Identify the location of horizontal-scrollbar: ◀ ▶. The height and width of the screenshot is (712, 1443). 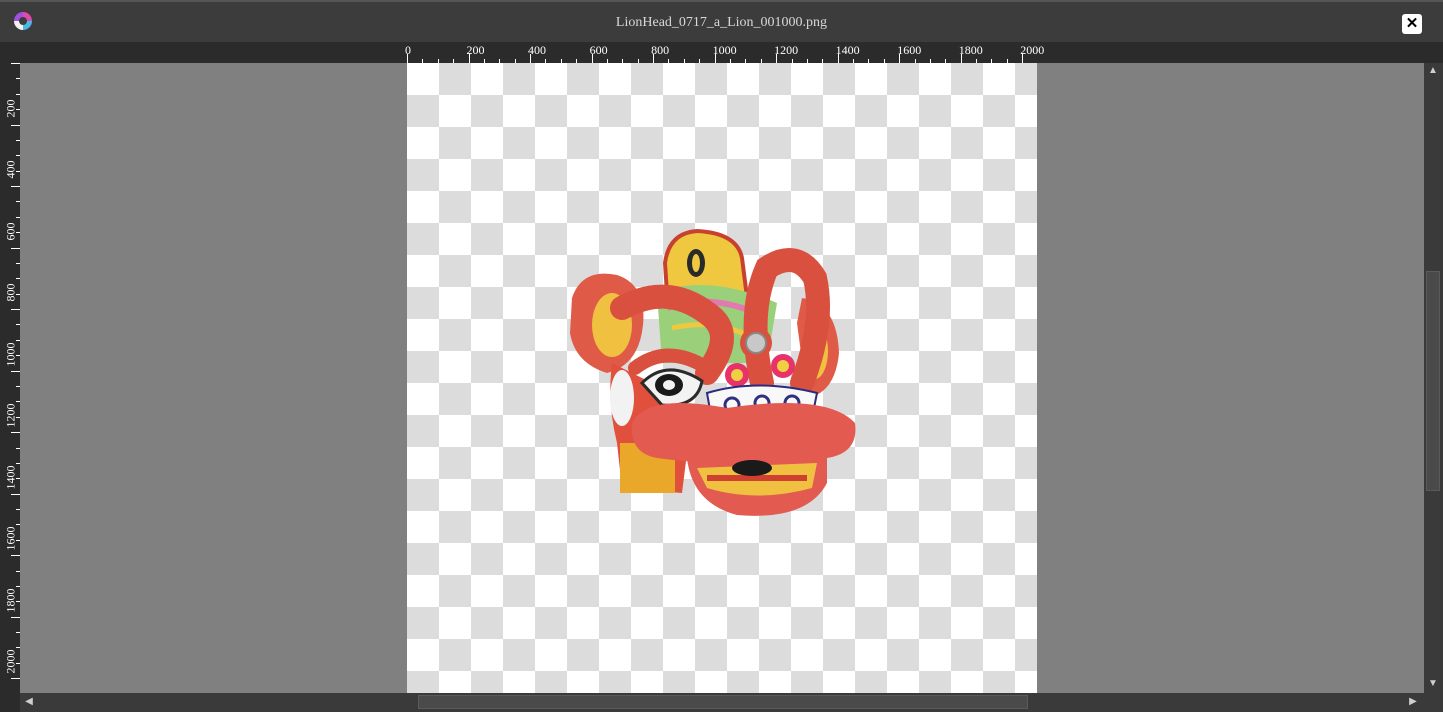
(722, 702).